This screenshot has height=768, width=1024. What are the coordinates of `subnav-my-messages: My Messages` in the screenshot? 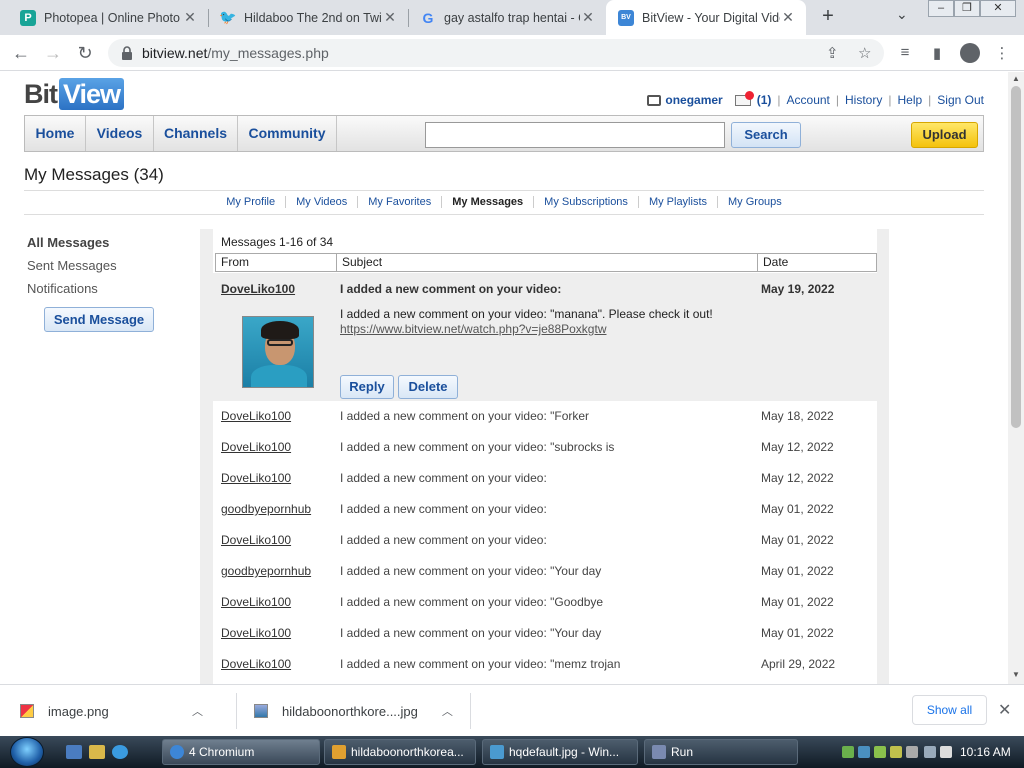 It's located at (487, 202).